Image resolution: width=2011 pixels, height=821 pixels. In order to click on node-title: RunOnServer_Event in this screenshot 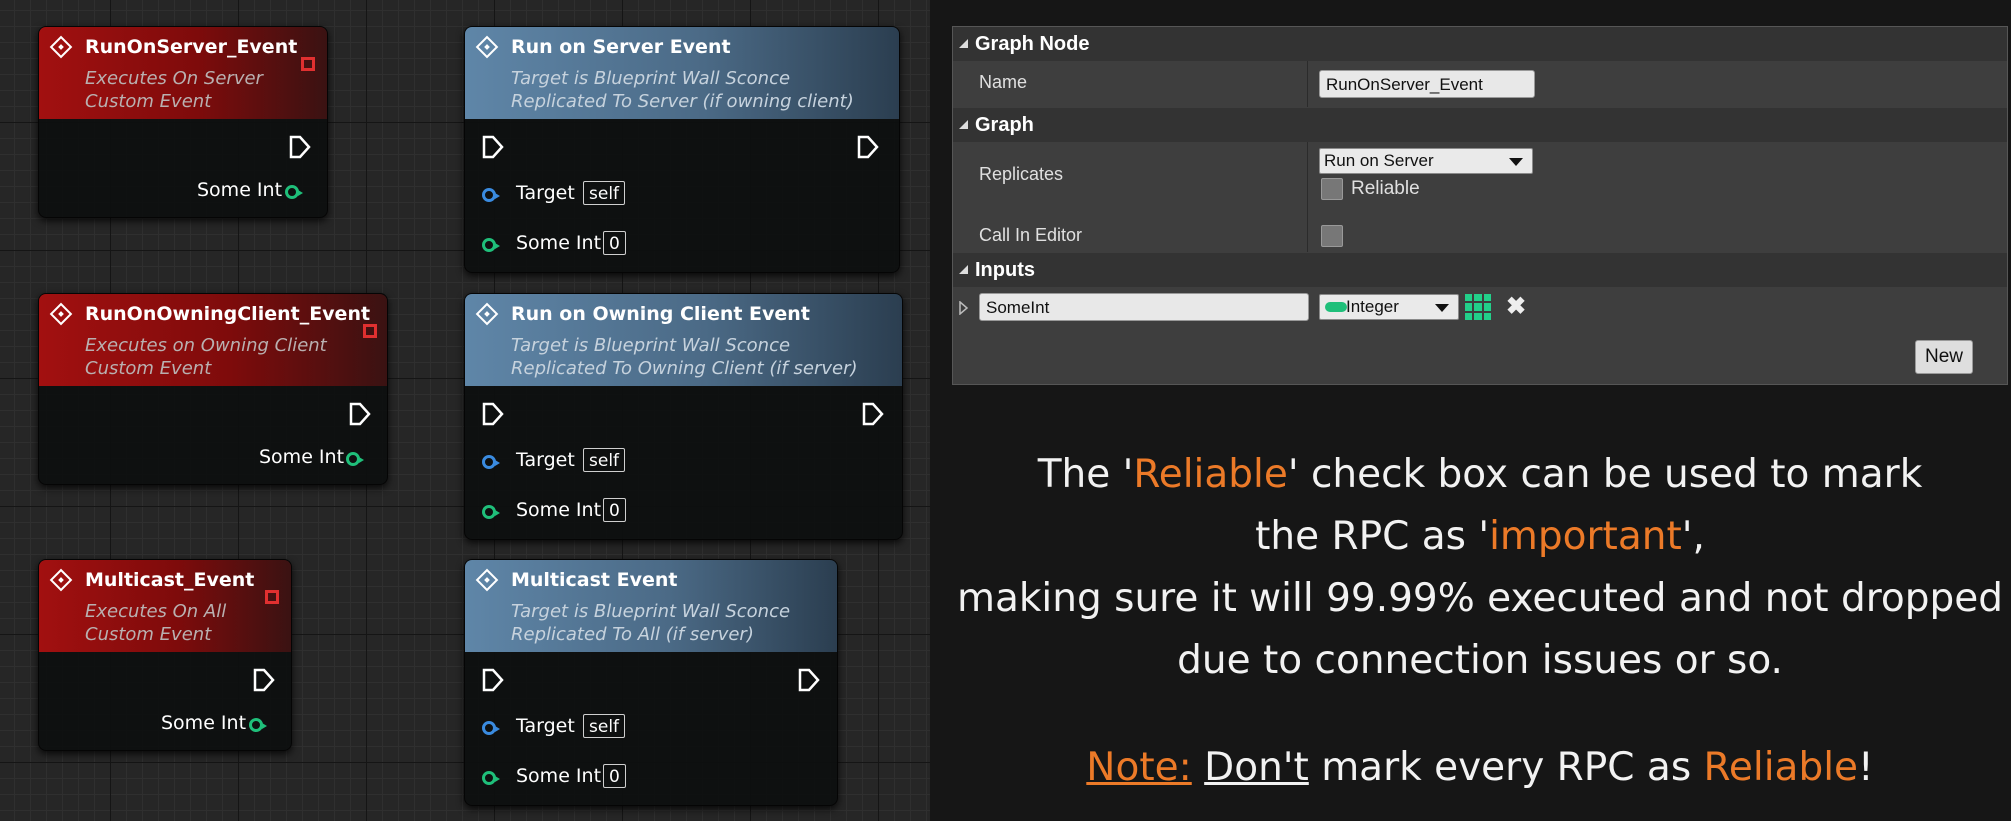, I will do `click(191, 47)`.